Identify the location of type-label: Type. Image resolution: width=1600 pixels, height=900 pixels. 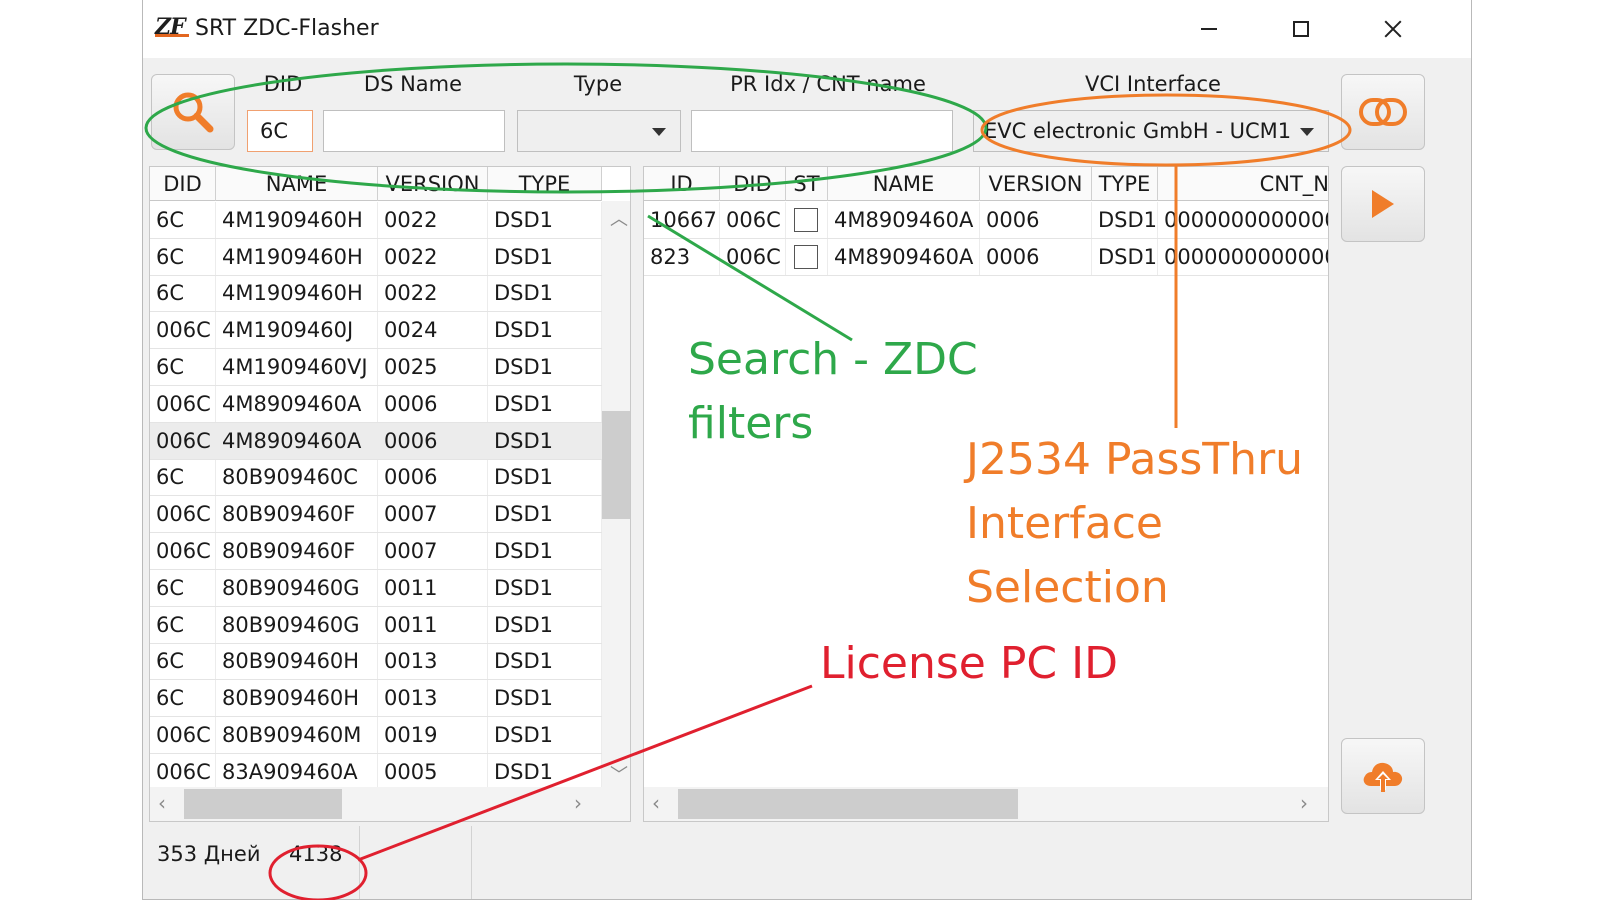
(598, 84).